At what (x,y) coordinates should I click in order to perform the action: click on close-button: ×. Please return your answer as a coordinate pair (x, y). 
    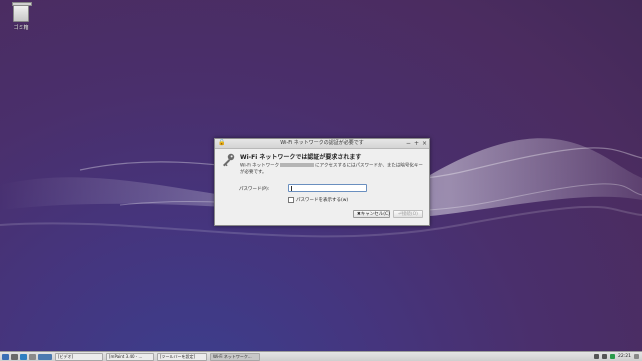
    Looking at the image, I should click on (424, 143).